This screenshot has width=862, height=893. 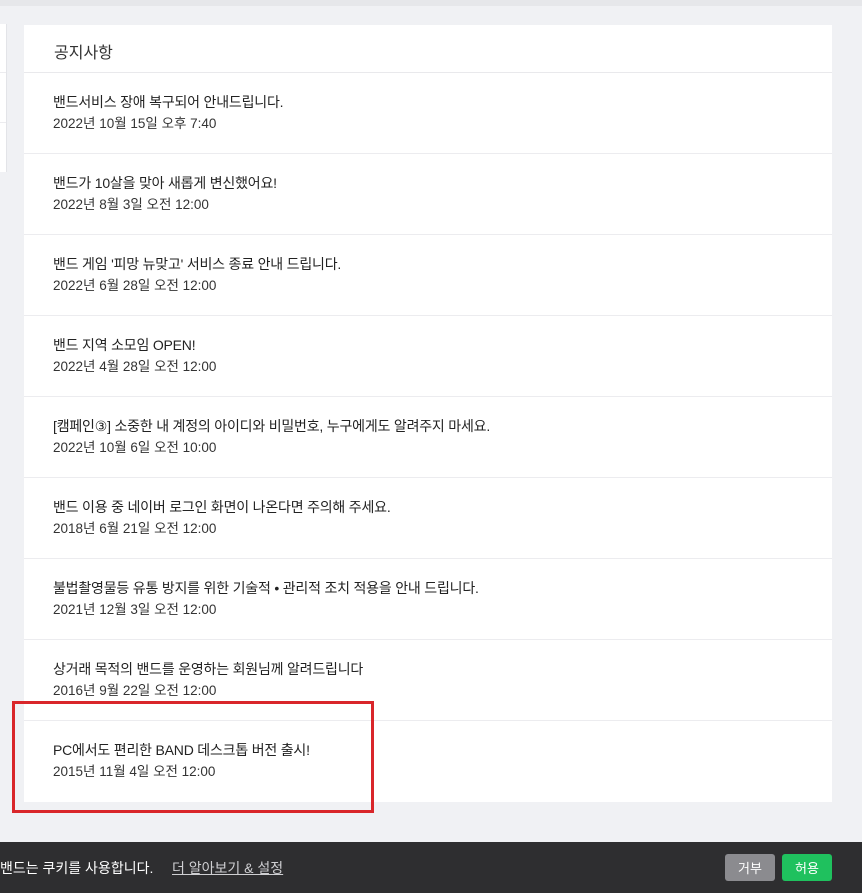 What do you see at coordinates (131, 204) in the screenshot?
I see `notice-item-date: 2022년 8월 3일 오전 12:00` at bounding box center [131, 204].